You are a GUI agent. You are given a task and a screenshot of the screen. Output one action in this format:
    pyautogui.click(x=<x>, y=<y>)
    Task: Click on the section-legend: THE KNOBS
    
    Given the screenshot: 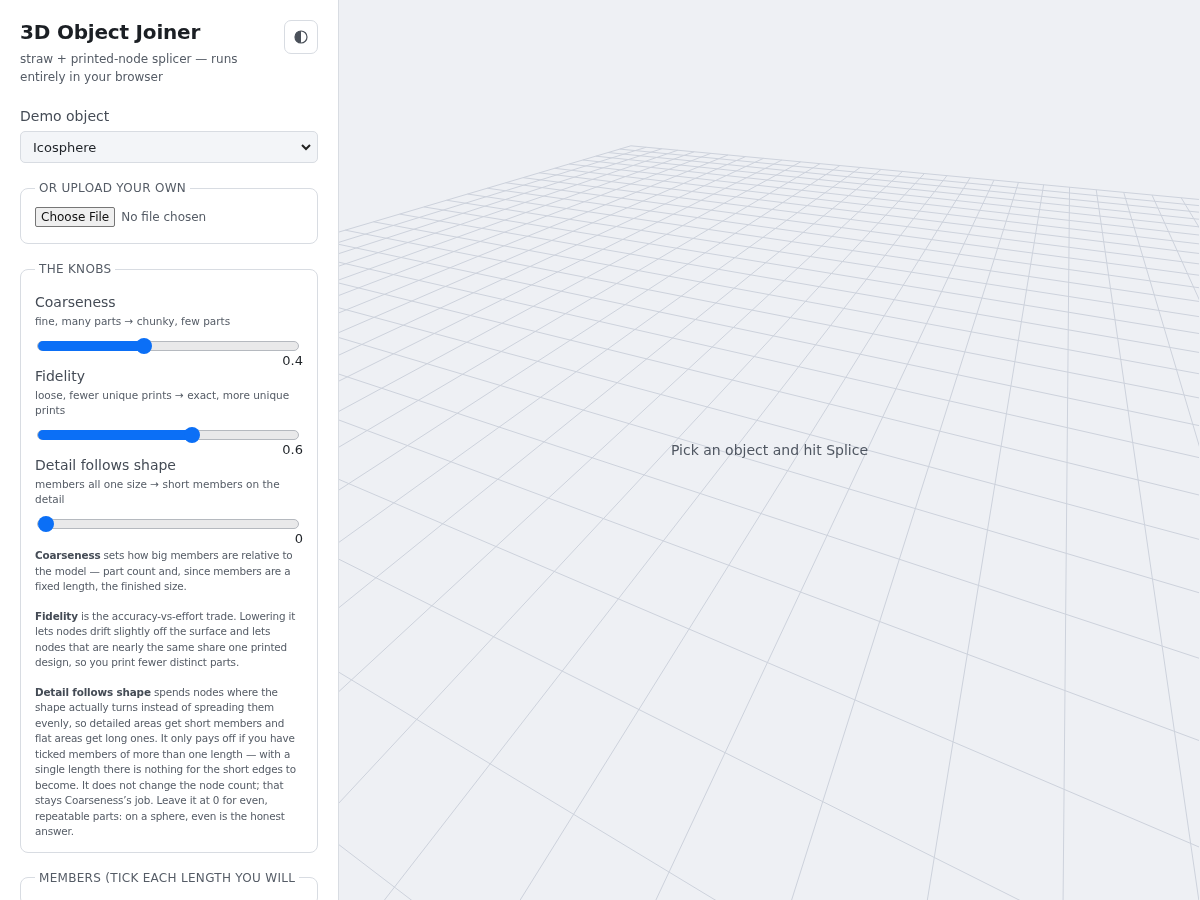 What is the action you would take?
    pyautogui.click(x=75, y=269)
    